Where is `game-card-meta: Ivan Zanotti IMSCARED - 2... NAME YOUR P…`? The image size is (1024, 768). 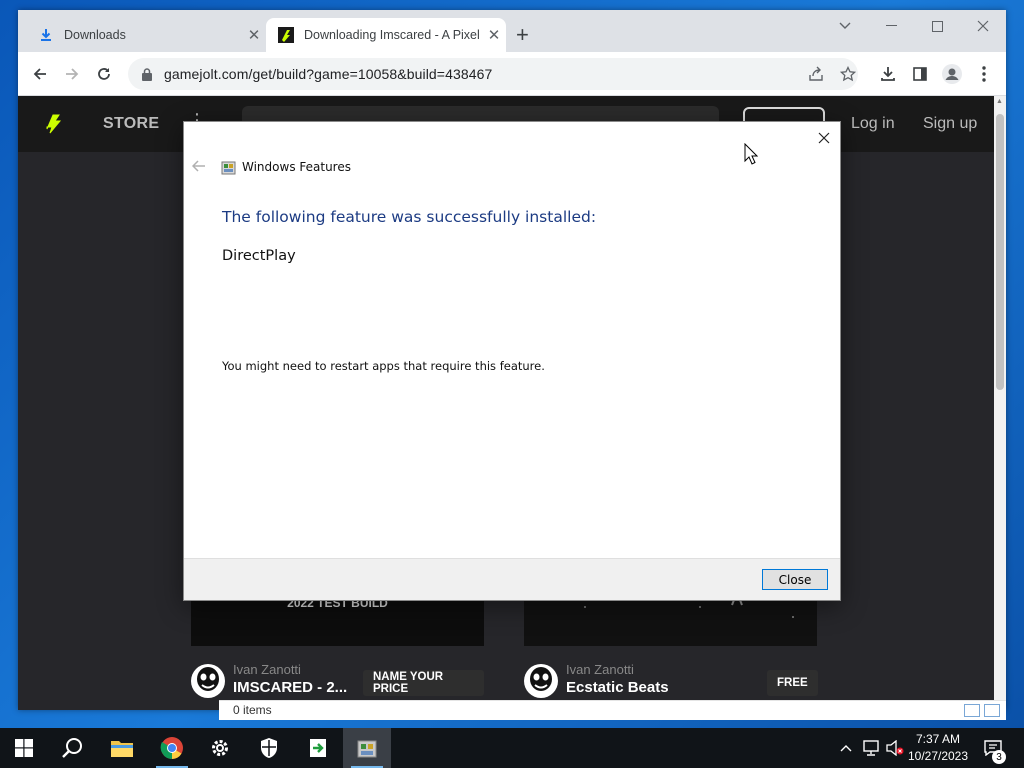
game-card-meta: Ivan Zanotti IMSCARED - 2... NAME YOUR P… is located at coordinates (337, 682).